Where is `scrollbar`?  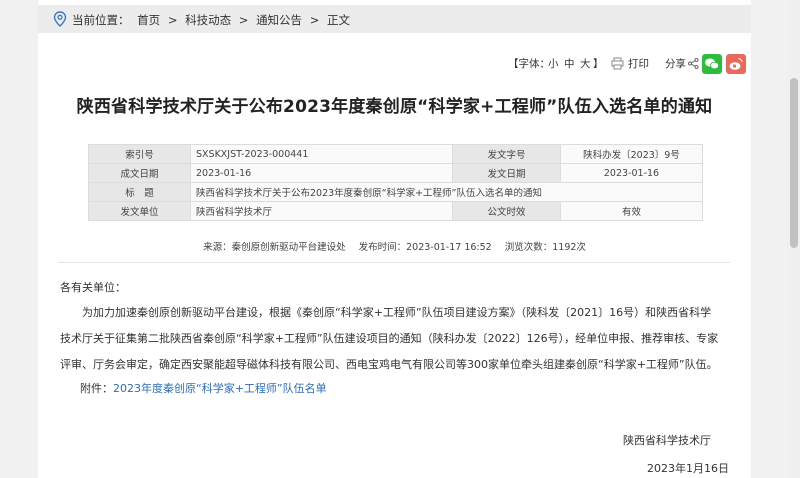
scrollbar is located at coordinates (794, 239).